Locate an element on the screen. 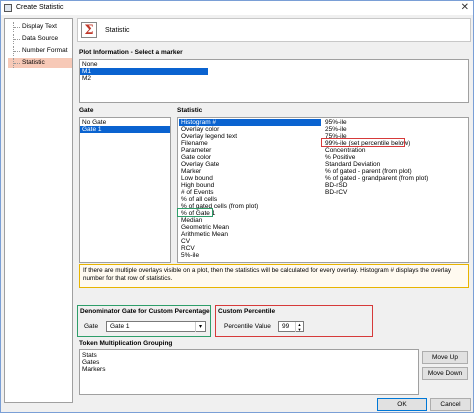  plot-info-list: None M1 M2 is located at coordinates (274, 81).